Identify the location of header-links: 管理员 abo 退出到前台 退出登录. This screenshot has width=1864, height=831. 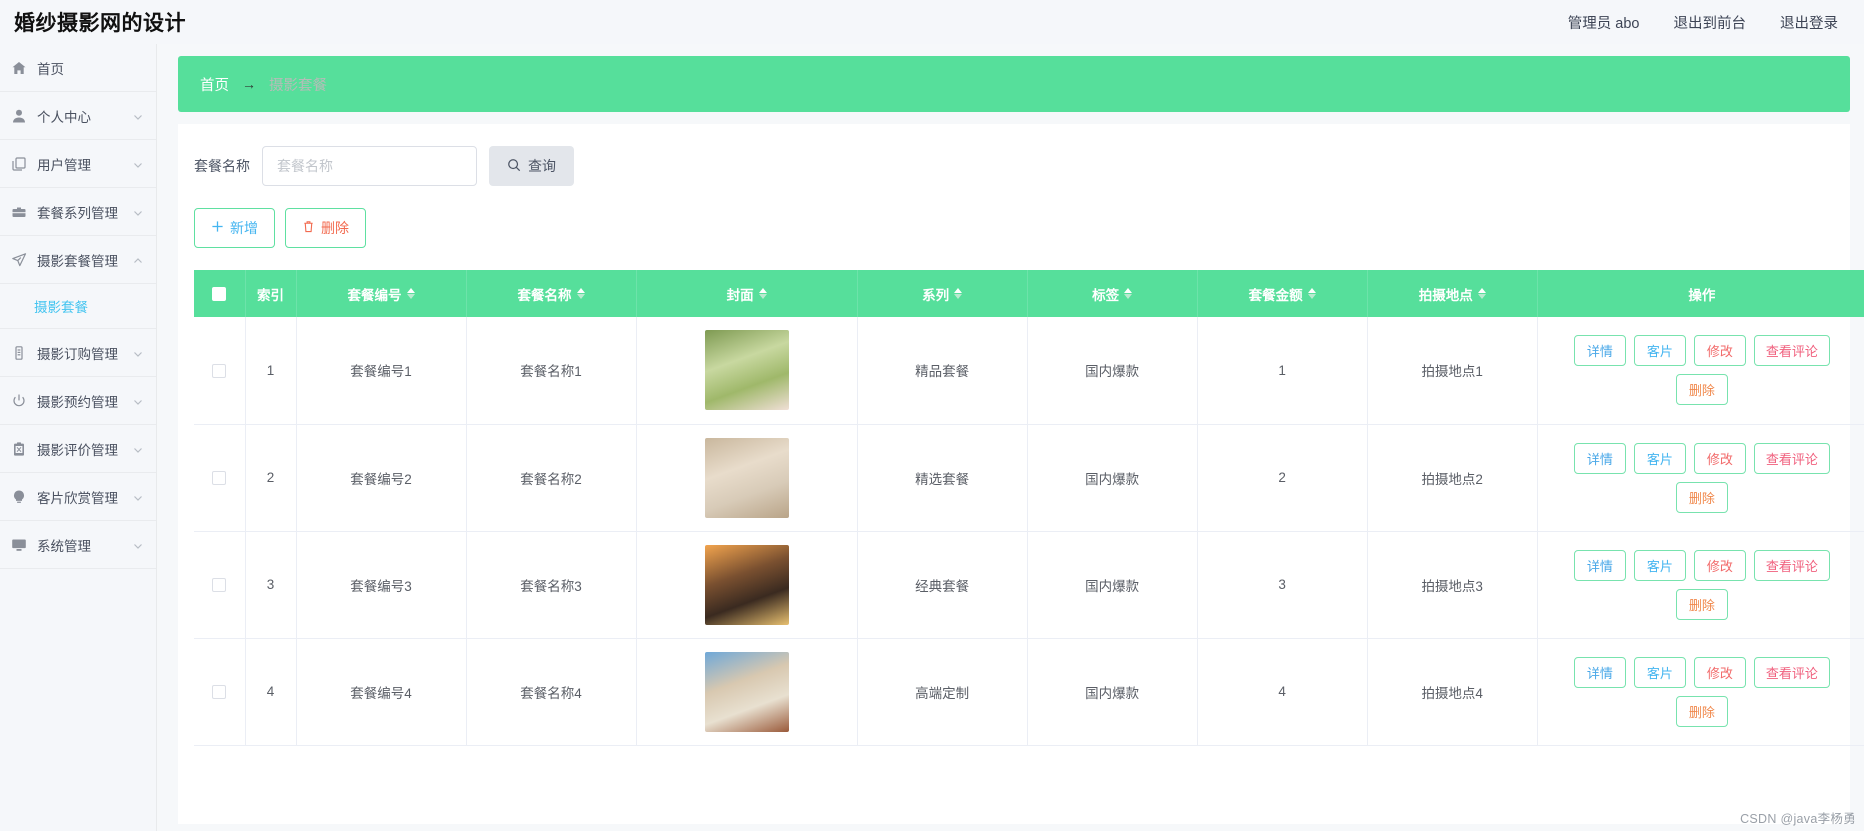
(1716, 22).